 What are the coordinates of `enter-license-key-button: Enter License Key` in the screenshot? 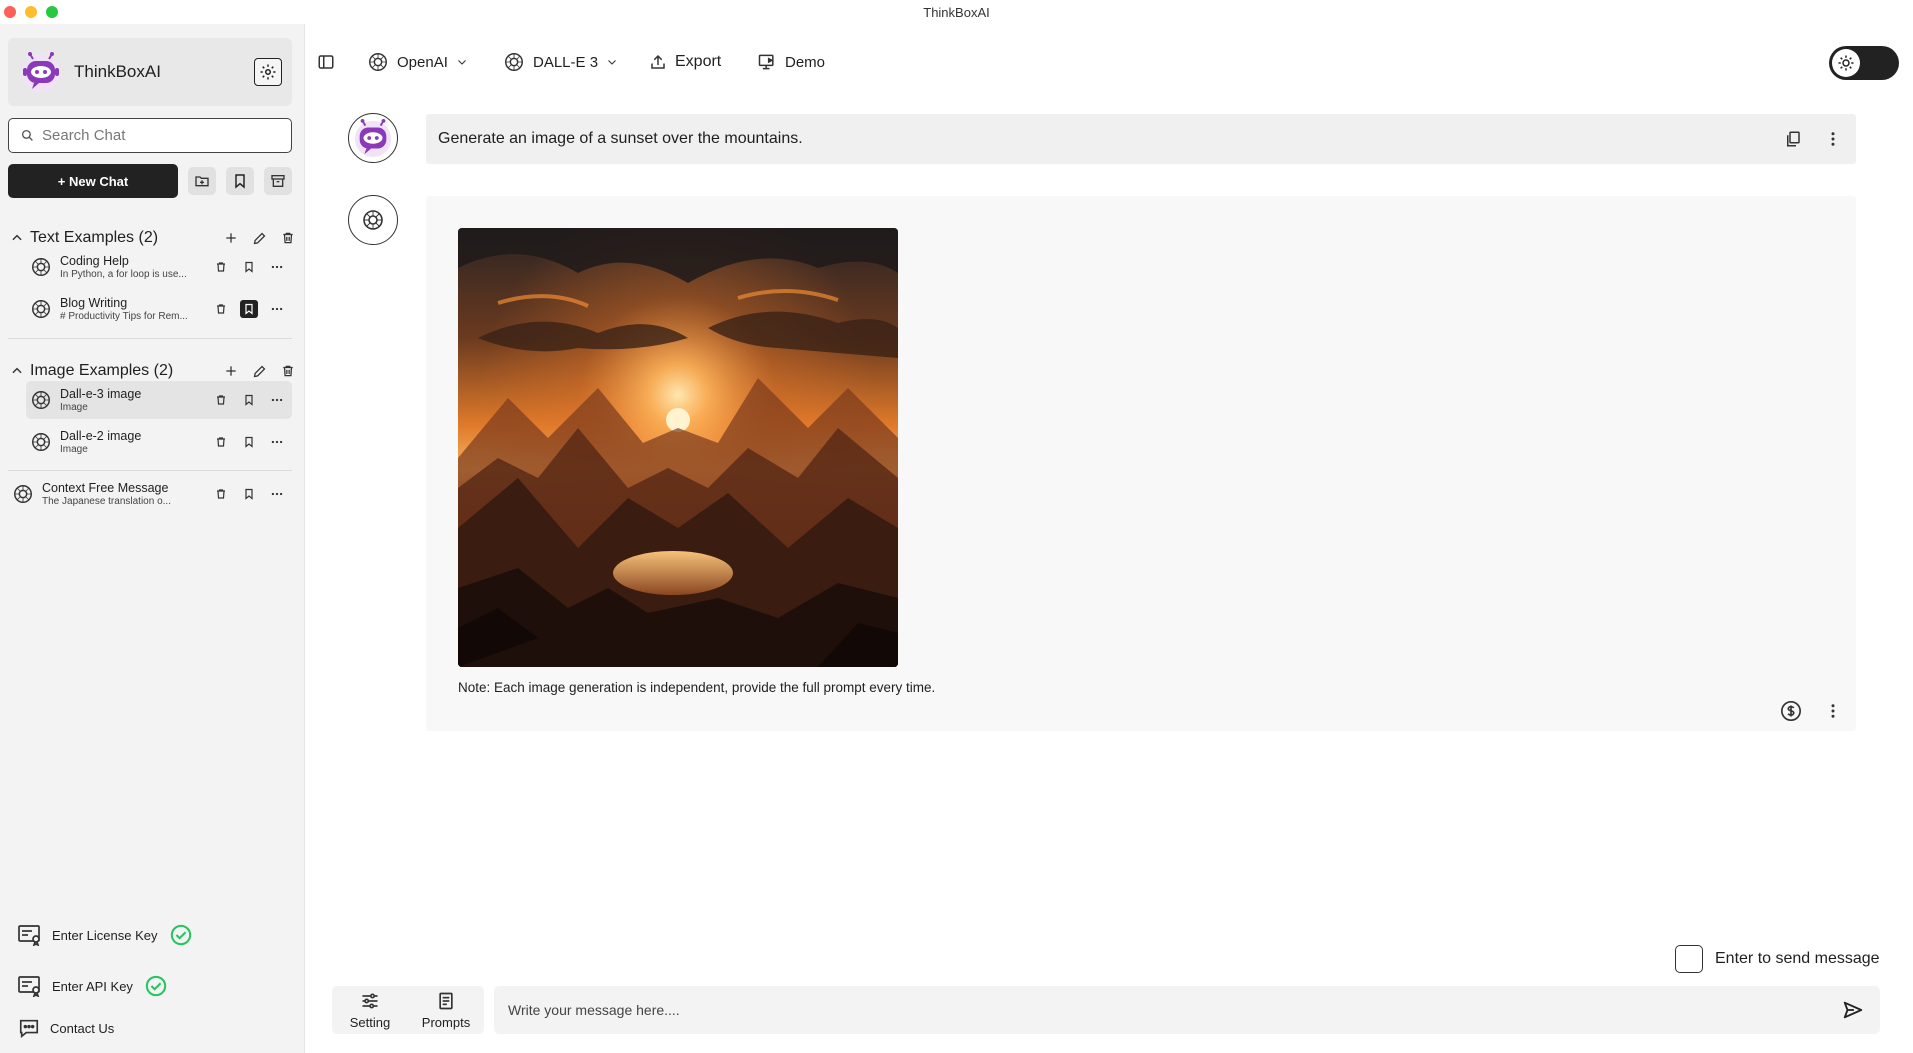 It's located at (105, 935).